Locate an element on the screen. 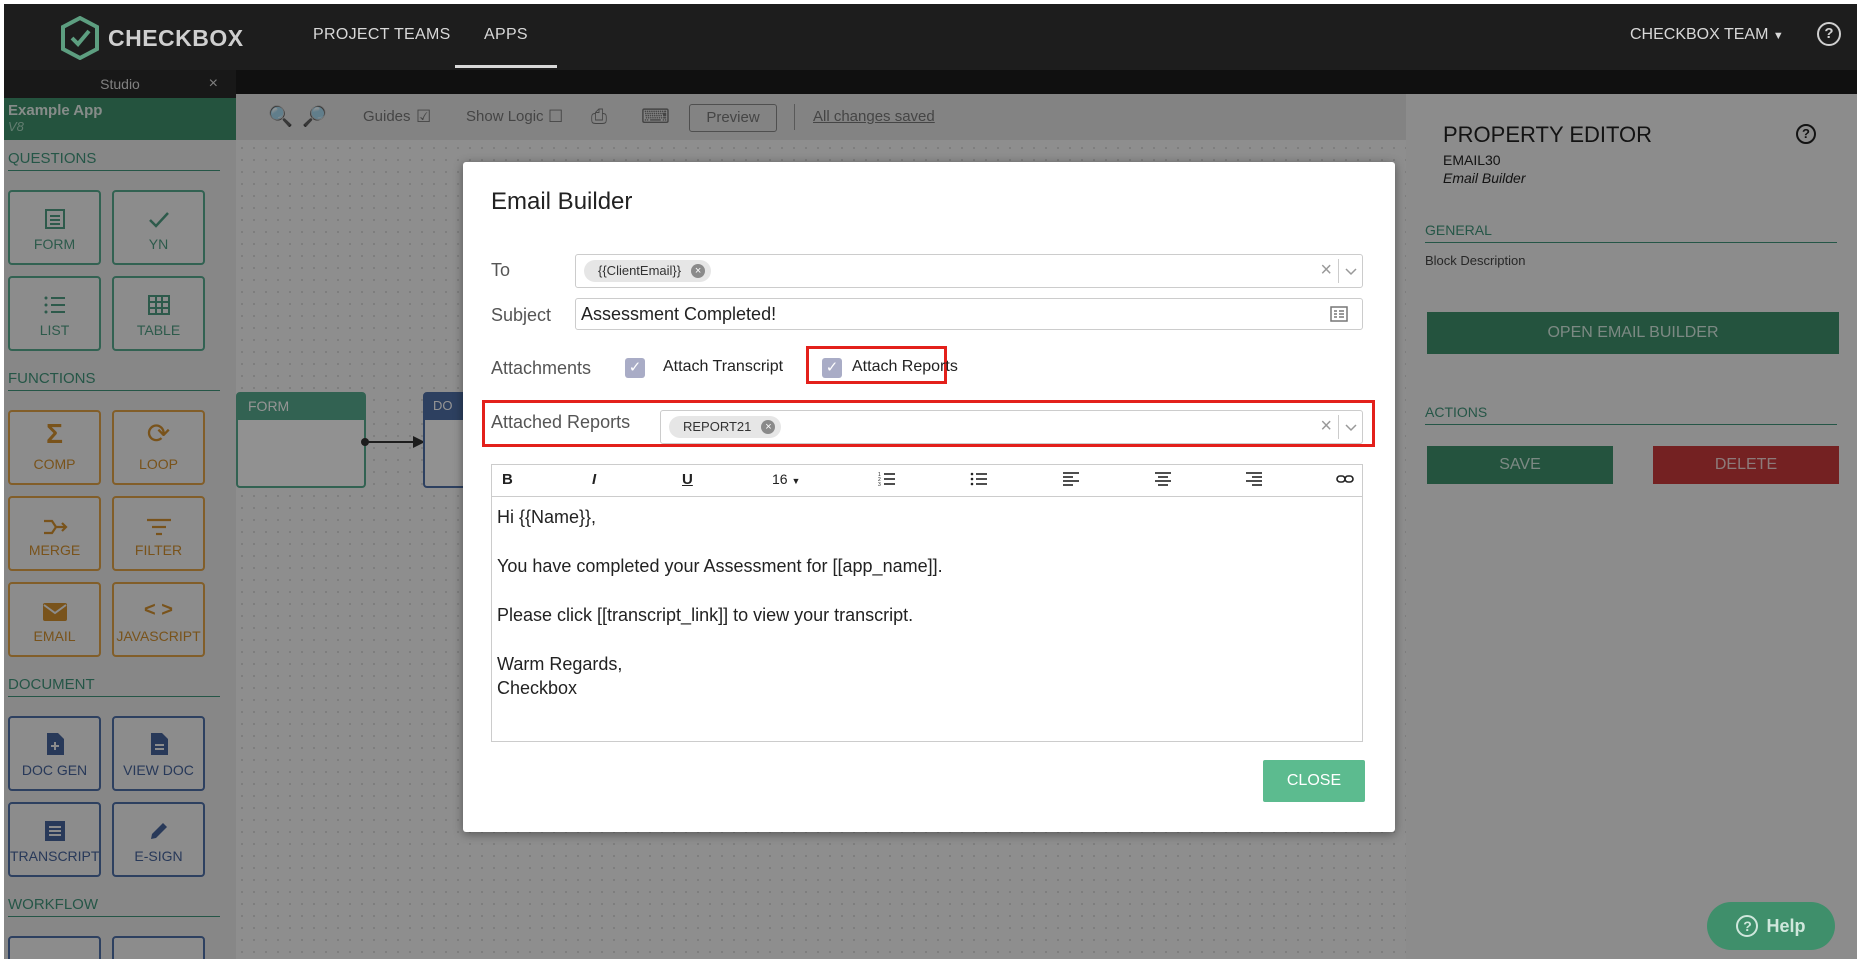  attach-reports-checkbox: ✓ is located at coordinates (832, 368).